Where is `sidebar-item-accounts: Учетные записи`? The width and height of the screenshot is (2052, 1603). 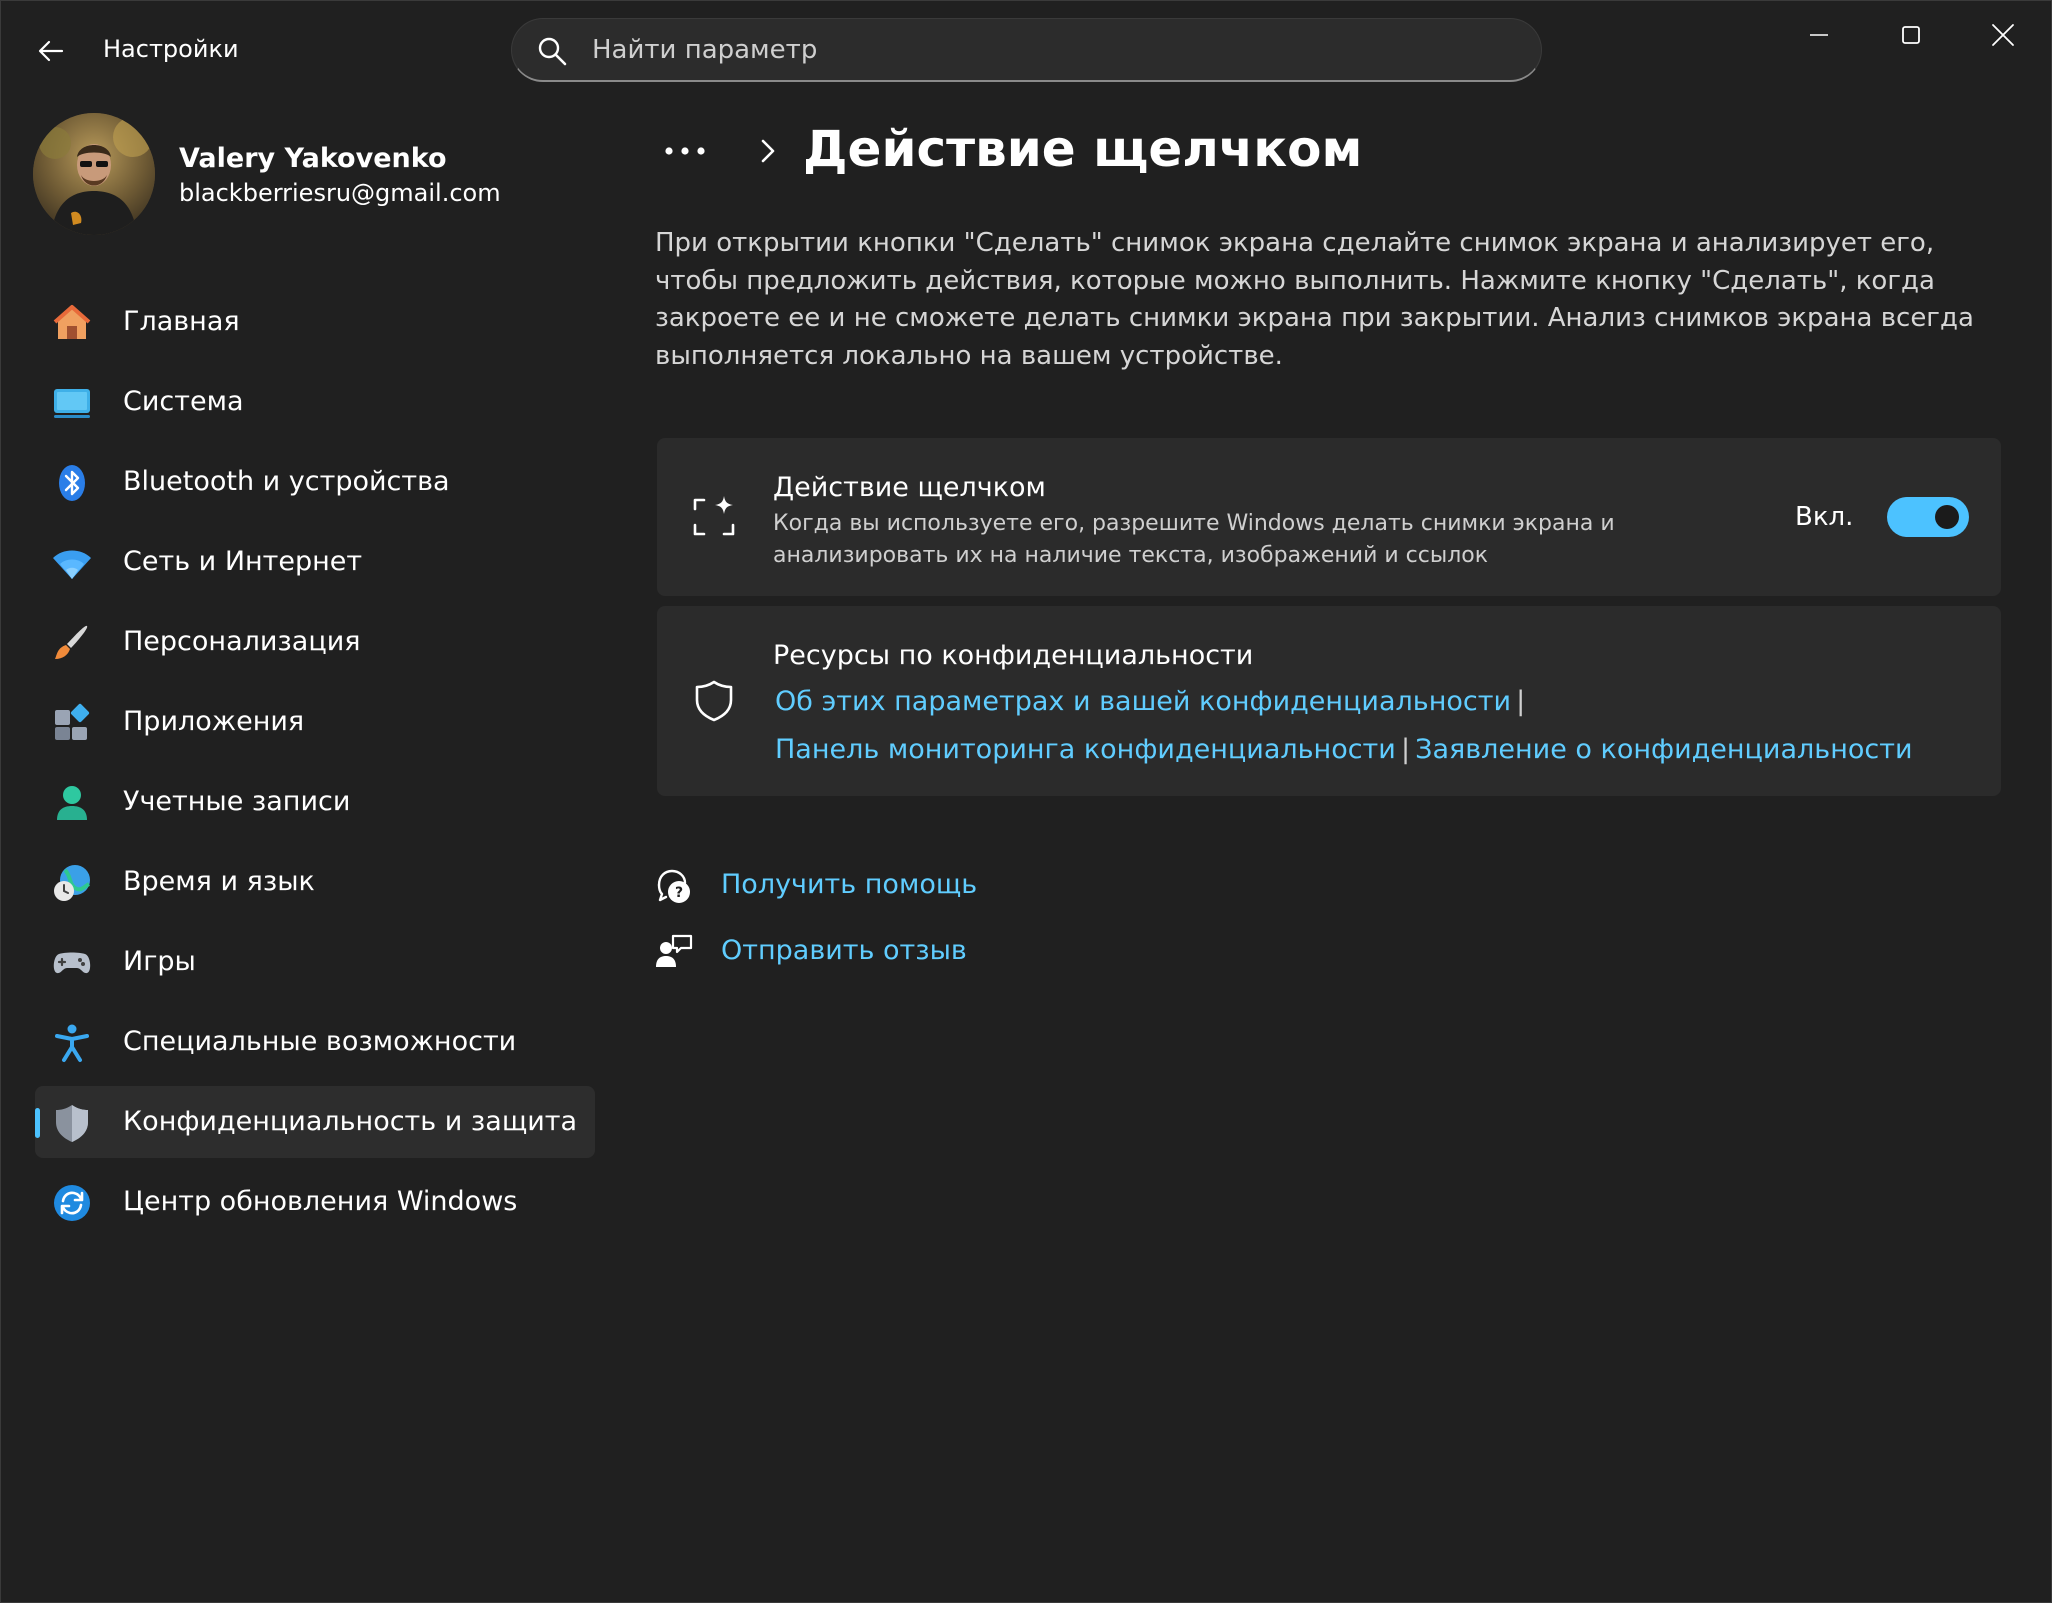
sidebar-item-accounts: Учетные записи is located at coordinates (315, 802).